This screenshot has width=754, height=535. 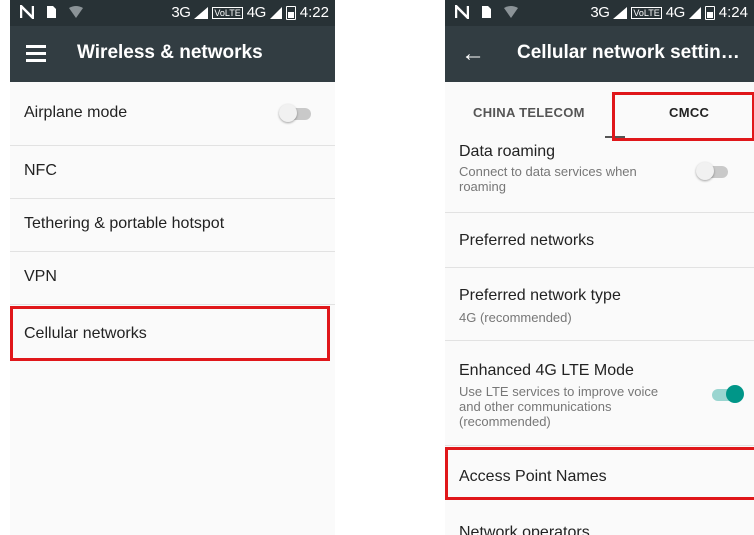 I want to click on item-label: Preferred networks, so click(x=527, y=240).